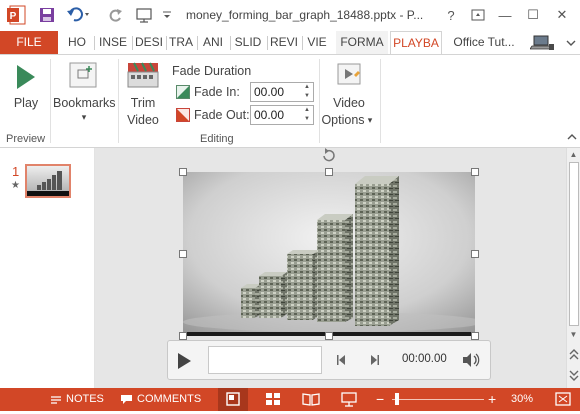 This screenshot has width=580, height=414. What do you see at coordinates (307, 92) in the screenshot?
I see `fade-in-spinner-icon: ▲ ▼` at bounding box center [307, 92].